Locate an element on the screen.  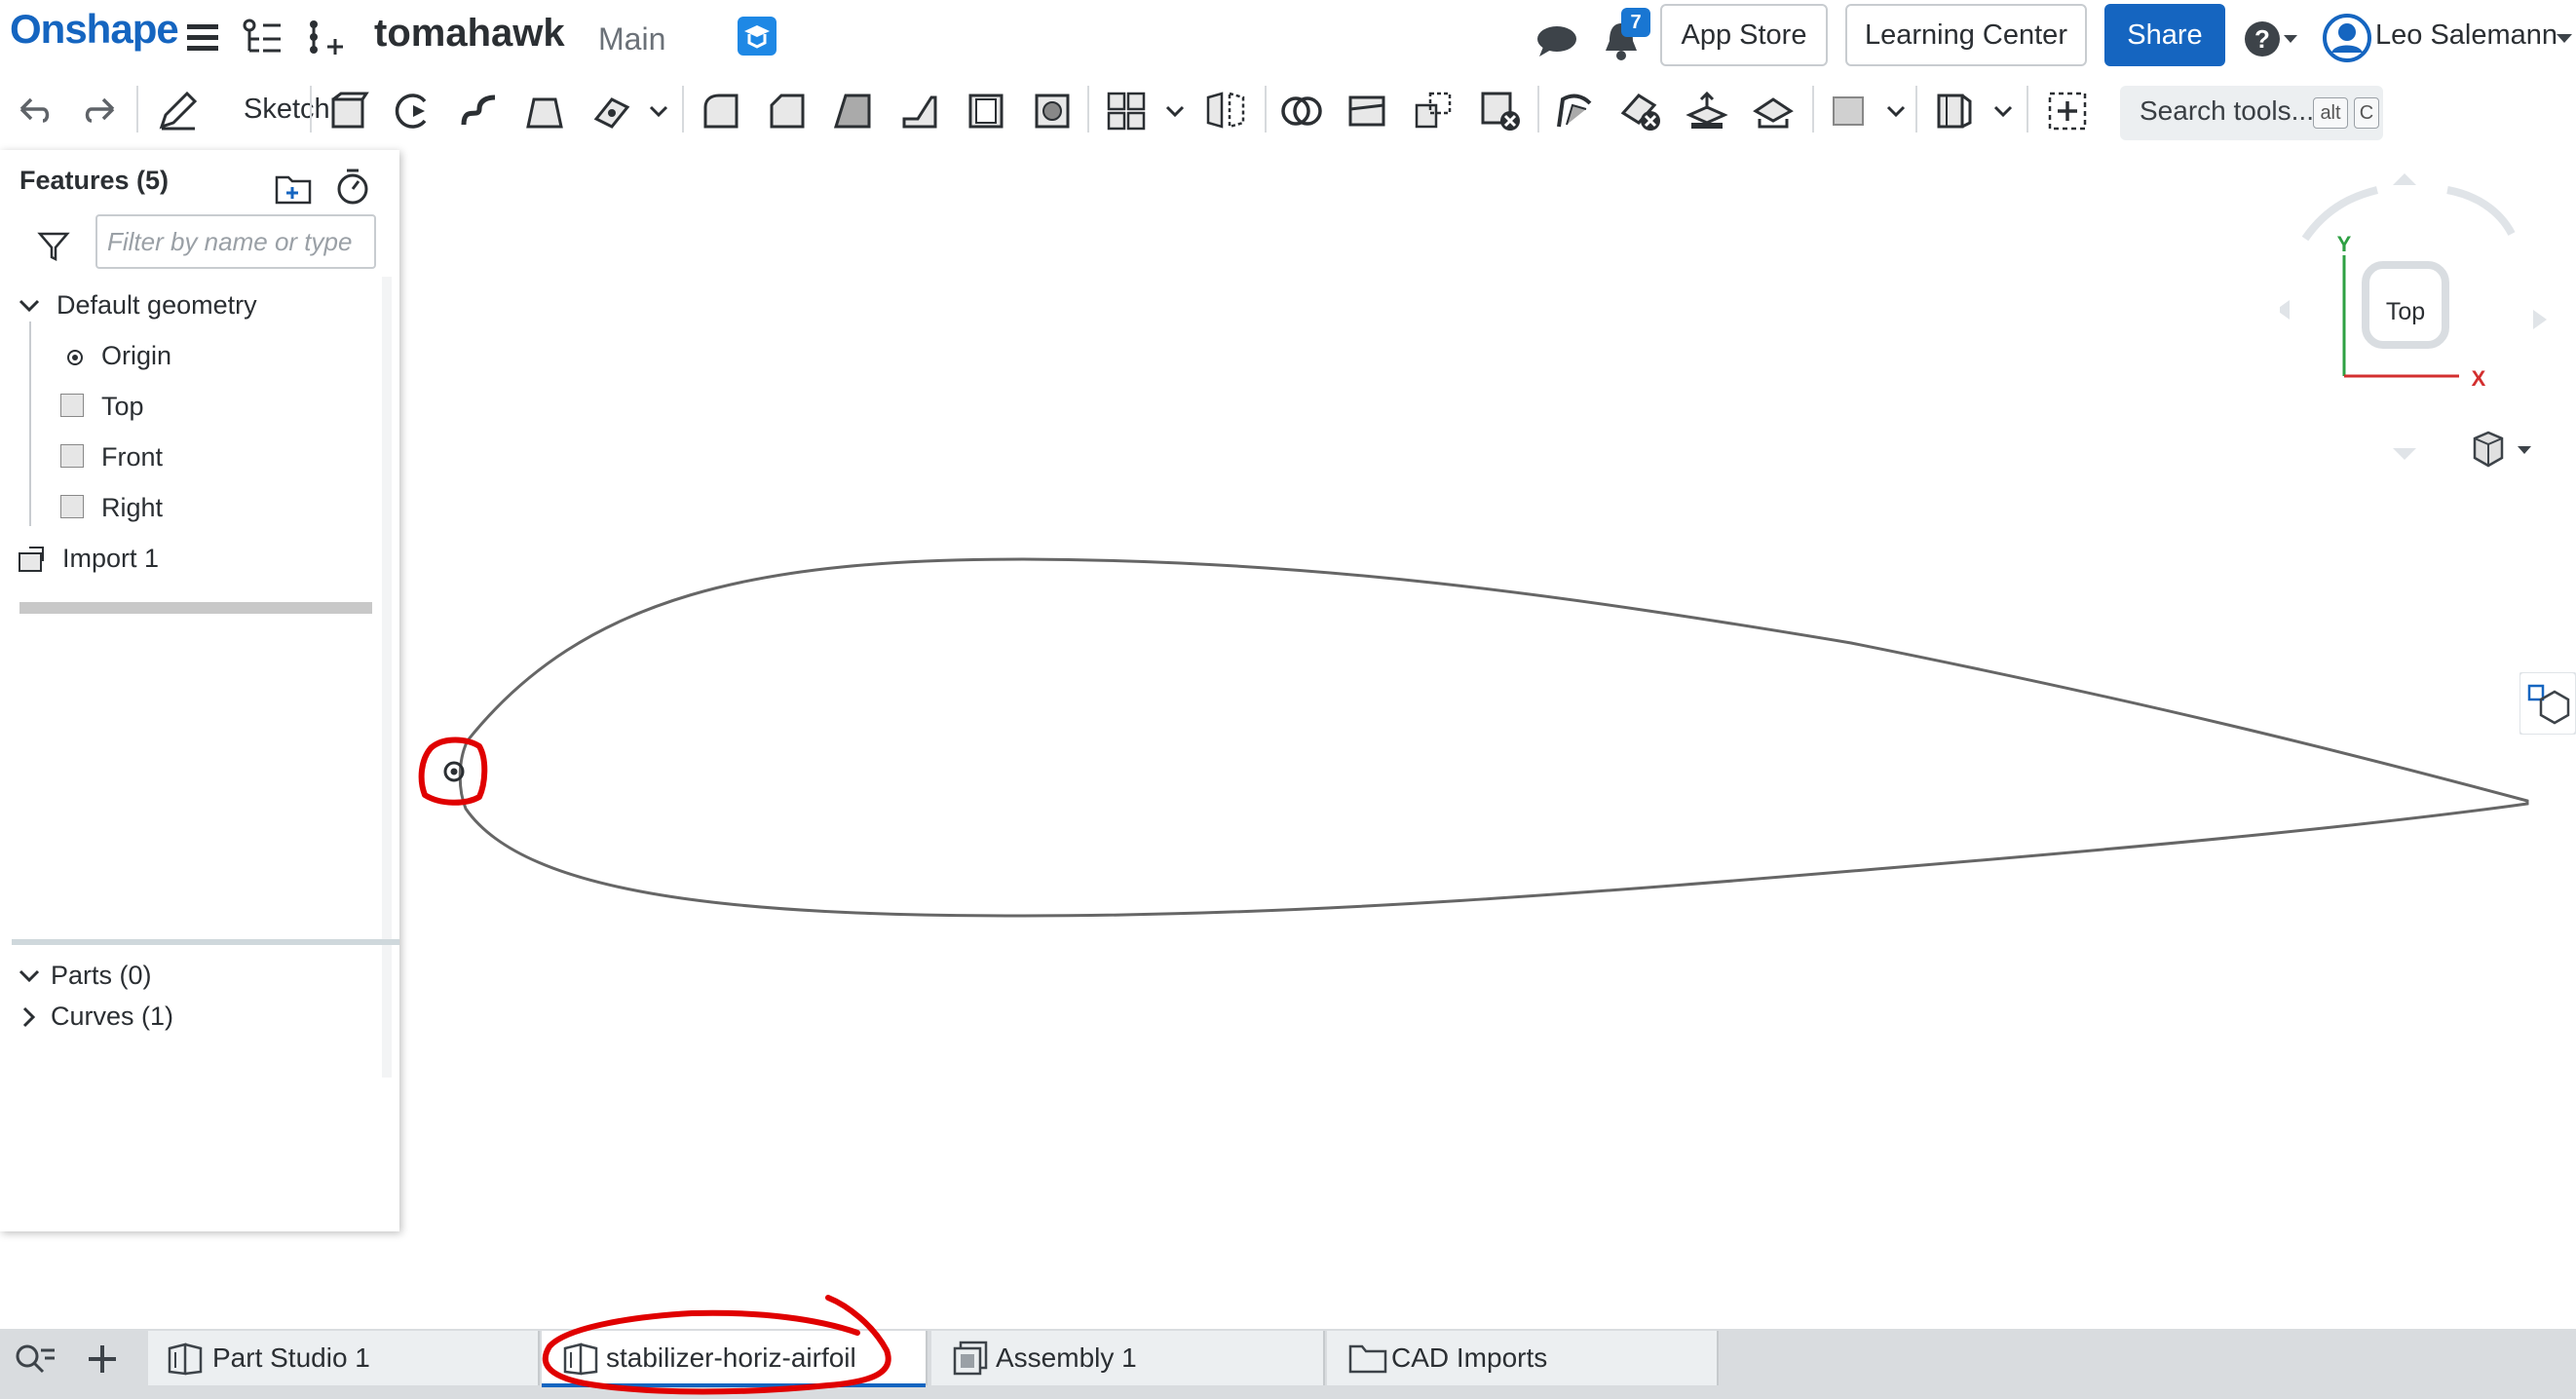
rollback-timer-icon is located at coordinates (352, 187).